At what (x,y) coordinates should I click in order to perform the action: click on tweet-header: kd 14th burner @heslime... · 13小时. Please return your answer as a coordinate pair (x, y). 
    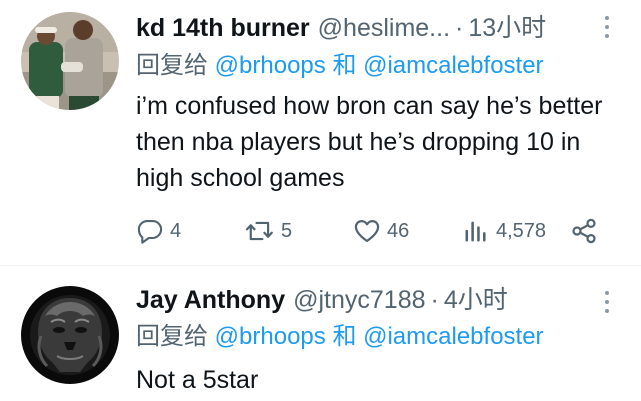
    Looking at the image, I should click on (363, 28).